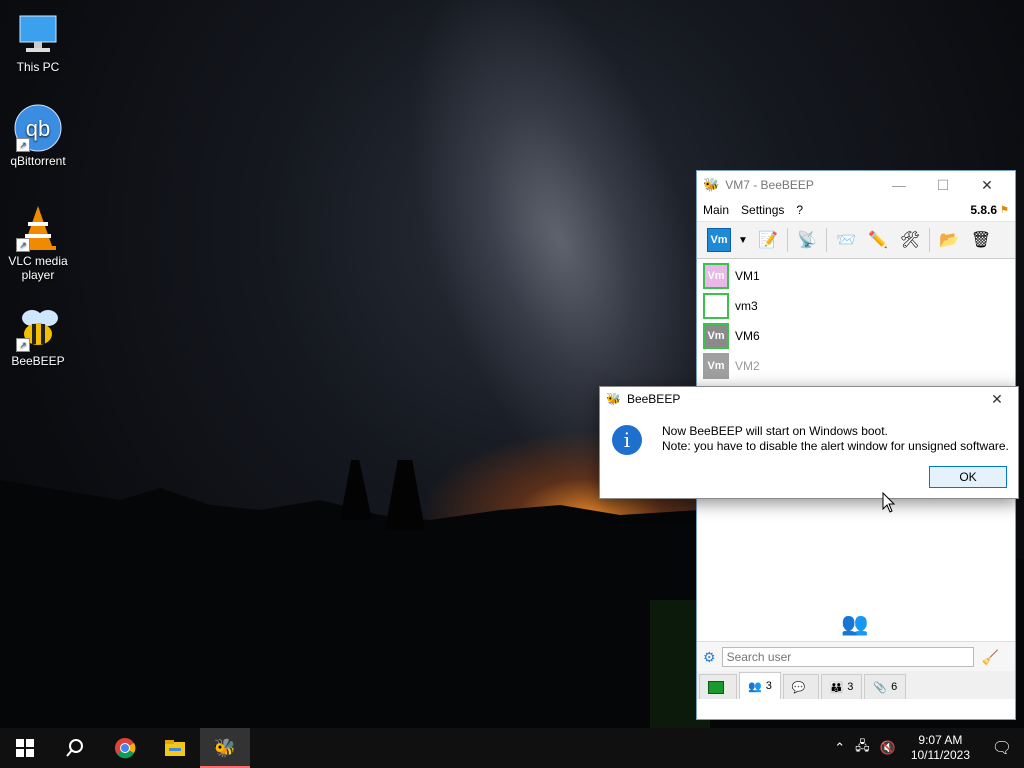 This screenshot has width=1024, height=768. I want to click on desktop-icon-qbittorrent: qb ↗ qBittorrent, so click(38, 136).